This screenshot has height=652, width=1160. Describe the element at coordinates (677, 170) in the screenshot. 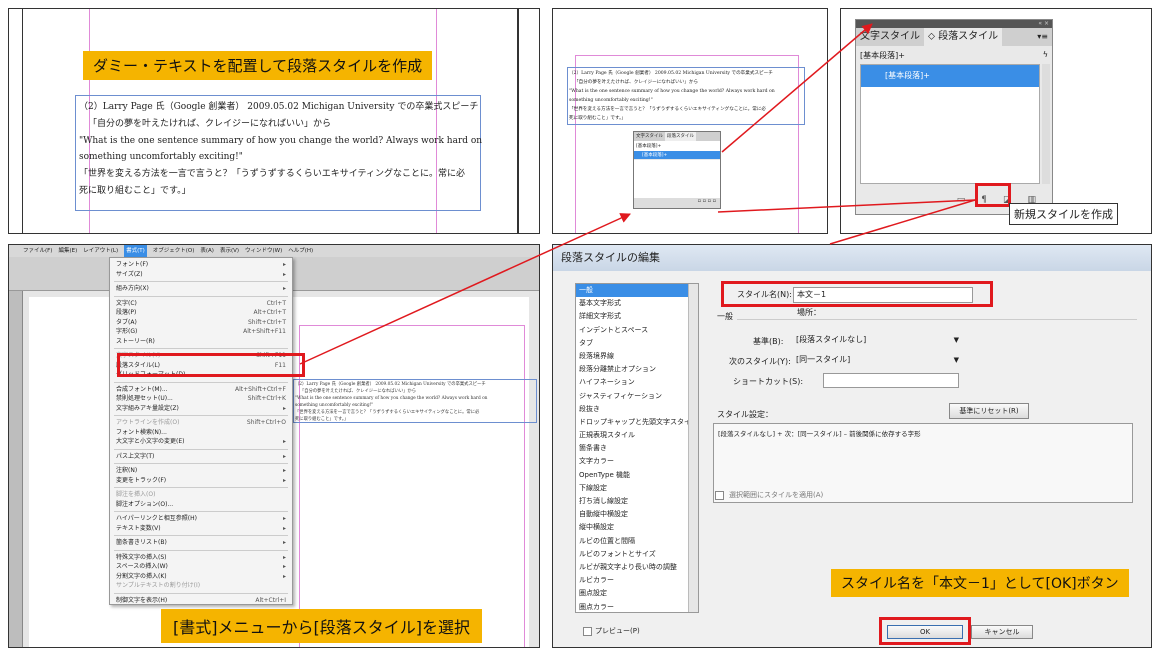

I see `mini-paragraph-styles-panel: 文字スタイル 段落スタイル [基本段落]+ [基本段落]+ ▫ ▫ ▫ ▫` at that location.